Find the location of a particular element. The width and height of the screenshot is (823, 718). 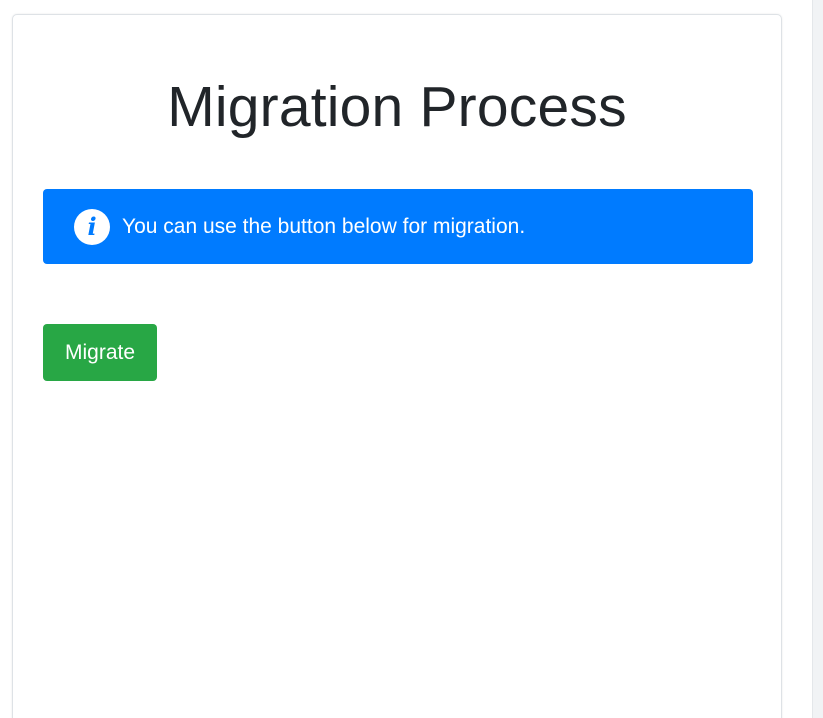

migrate-button: Migrate is located at coordinates (100, 352).